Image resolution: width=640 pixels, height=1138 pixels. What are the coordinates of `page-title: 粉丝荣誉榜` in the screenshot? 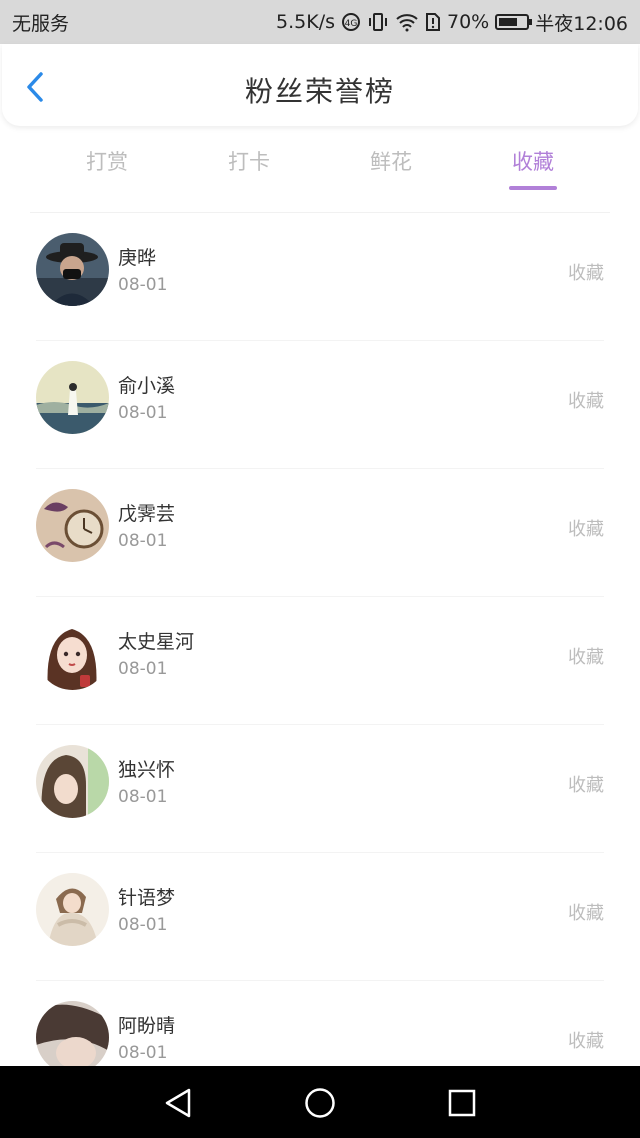 It's located at (319, 91).